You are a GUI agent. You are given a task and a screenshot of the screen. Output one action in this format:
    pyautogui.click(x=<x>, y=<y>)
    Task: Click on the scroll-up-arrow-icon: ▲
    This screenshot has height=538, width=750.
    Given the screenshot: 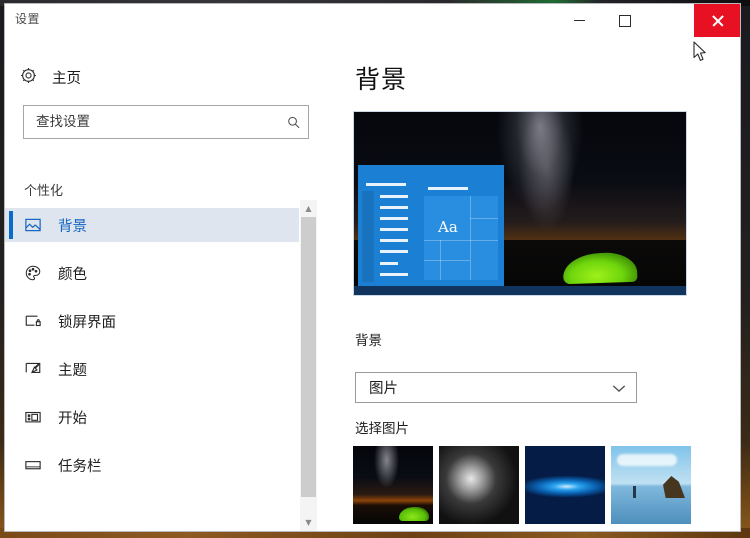 What is the action you would take?
    pyautogui.click(x=308, y=208)
    